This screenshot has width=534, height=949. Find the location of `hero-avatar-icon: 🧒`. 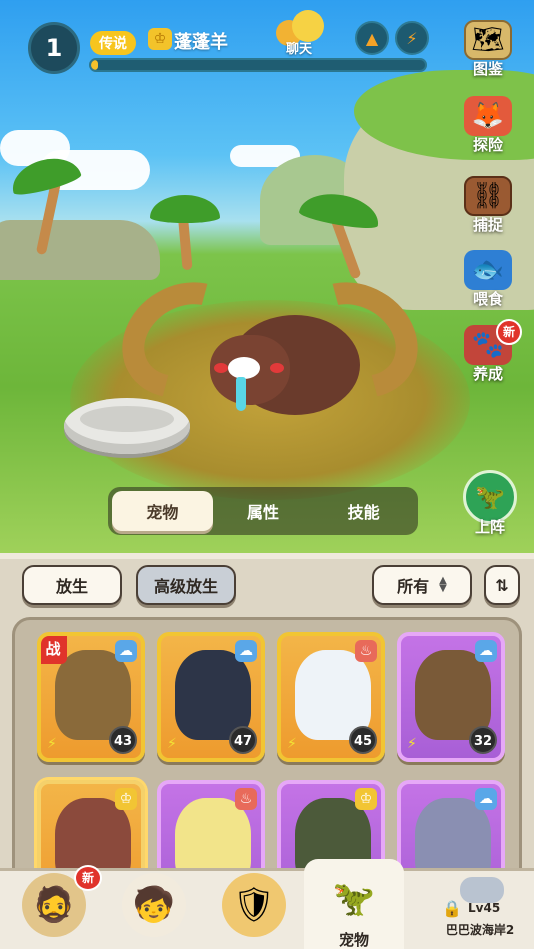

hero-avatar-icon: 🧒 is located at coordinates (154, 905).